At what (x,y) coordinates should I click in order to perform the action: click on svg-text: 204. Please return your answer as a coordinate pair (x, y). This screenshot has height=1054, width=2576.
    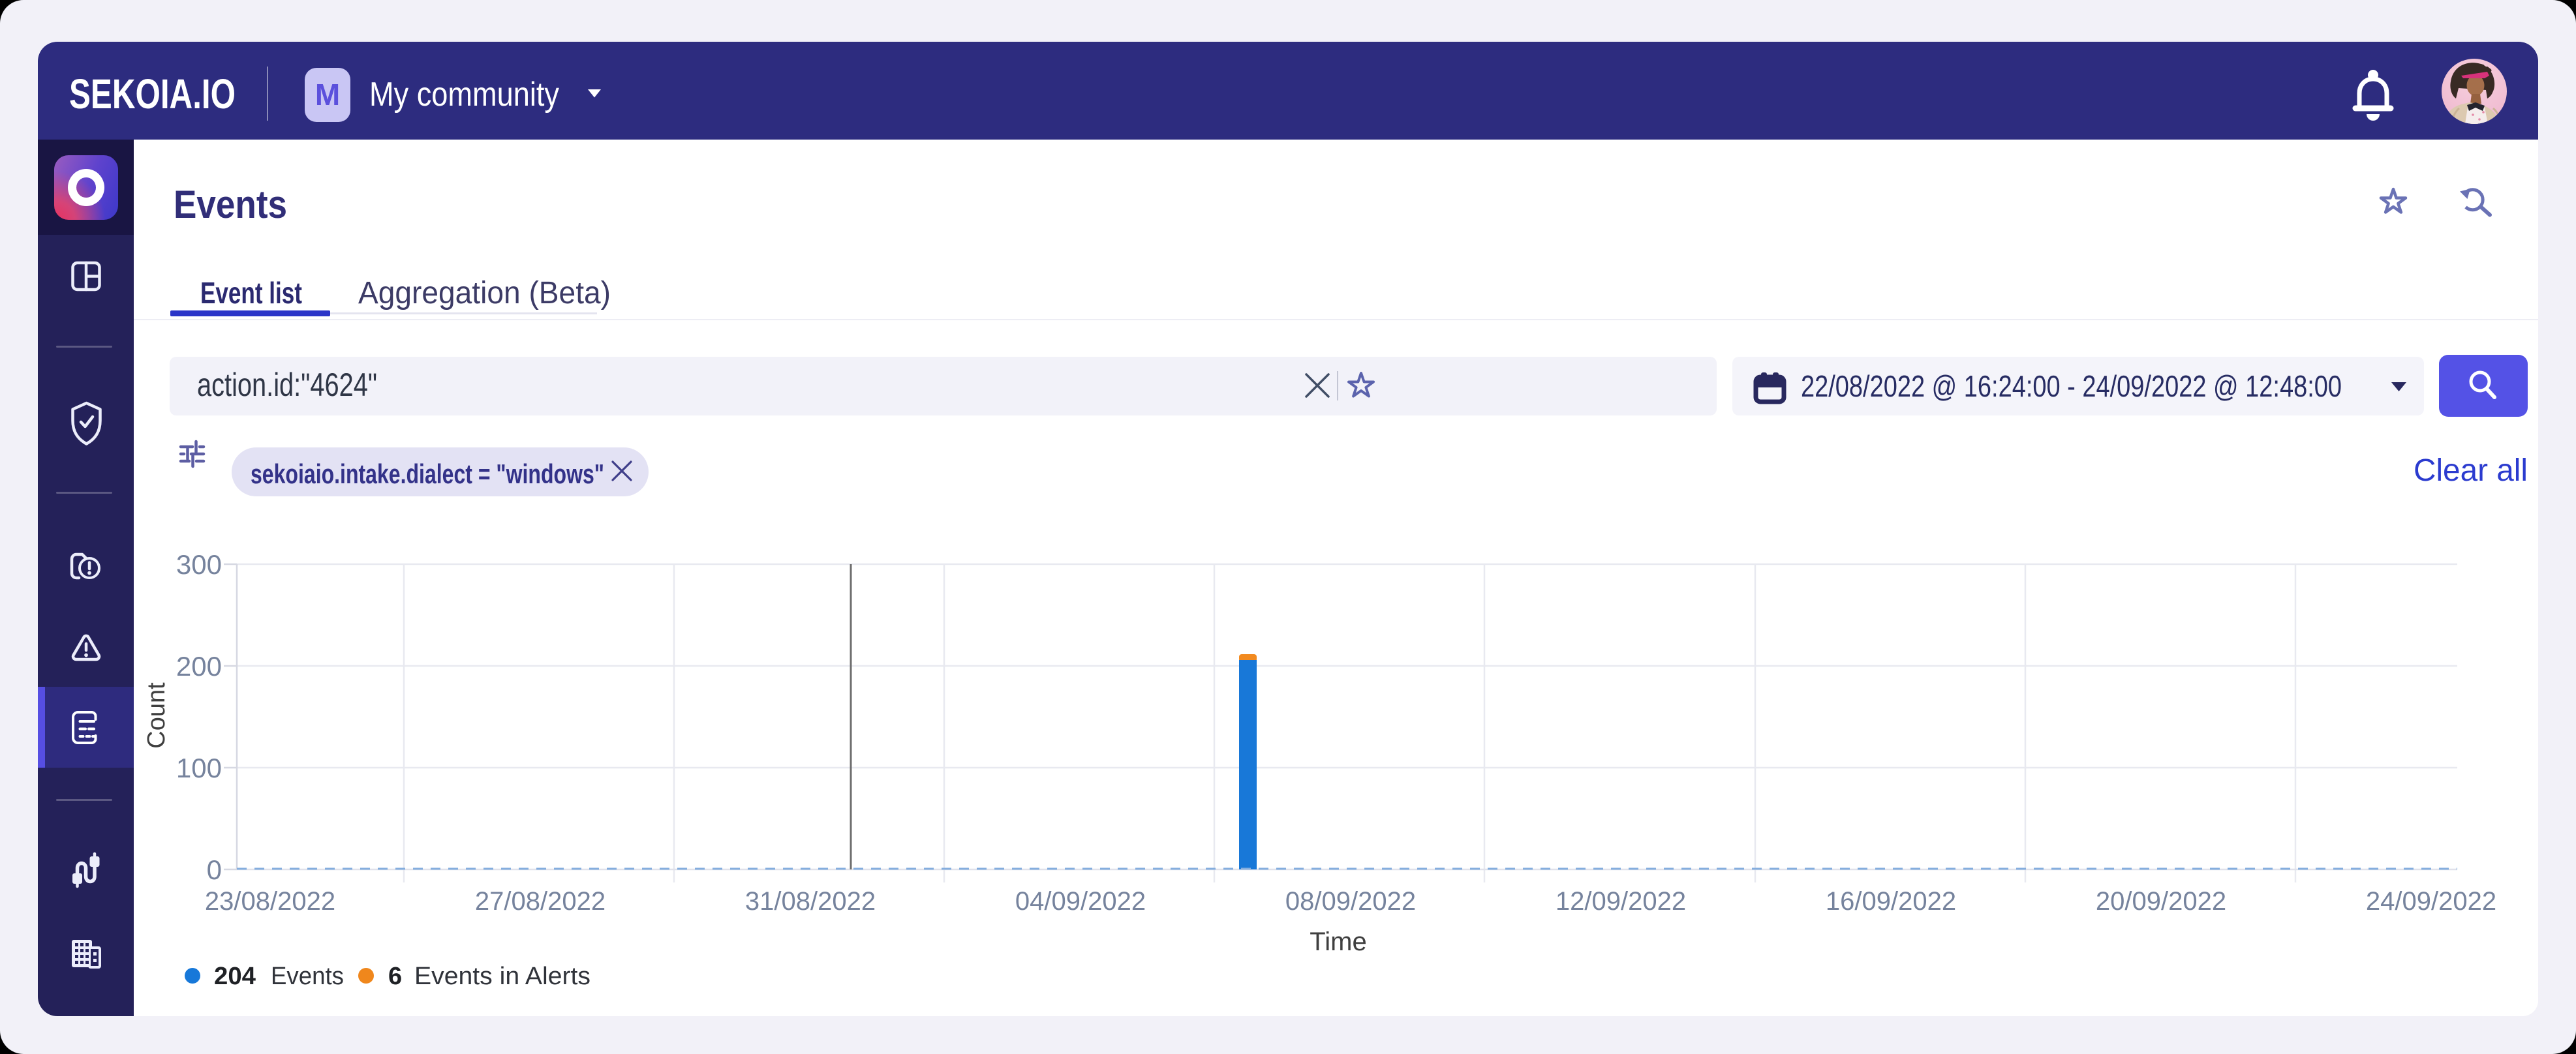
    Looking at the image, I should click on (235, 977).